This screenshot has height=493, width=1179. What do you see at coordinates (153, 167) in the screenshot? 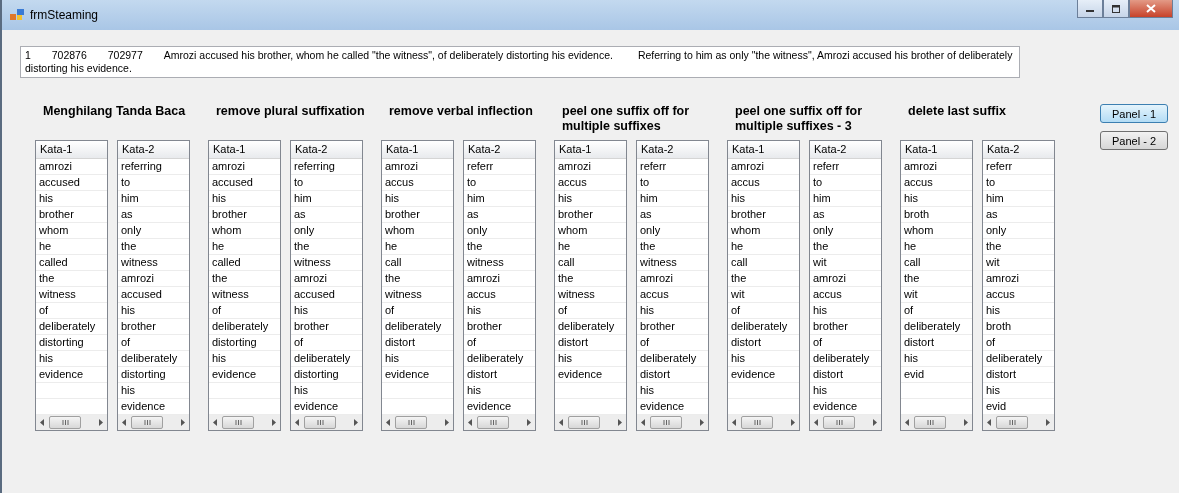
I see `word-row: referring` at bounding box center [153, 167].